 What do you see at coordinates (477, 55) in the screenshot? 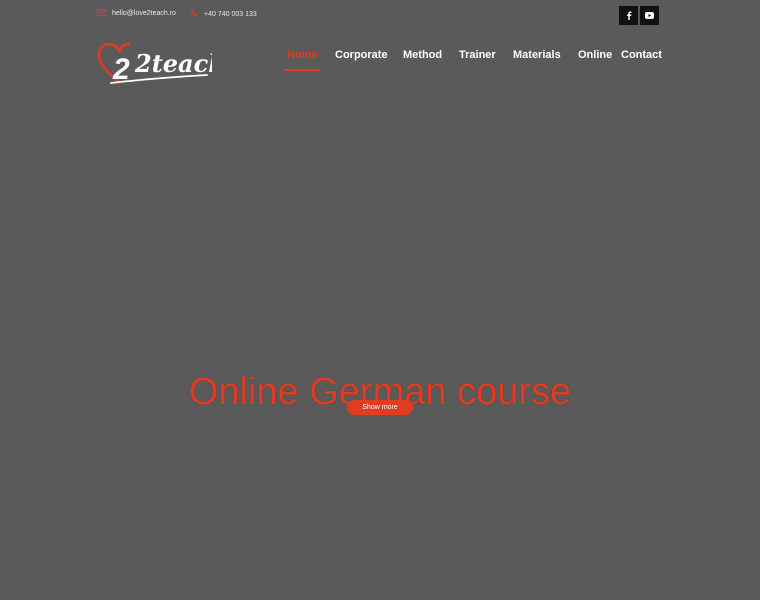
I see `nav-item-trainer: Trainer` at bounding box center [477, 55].